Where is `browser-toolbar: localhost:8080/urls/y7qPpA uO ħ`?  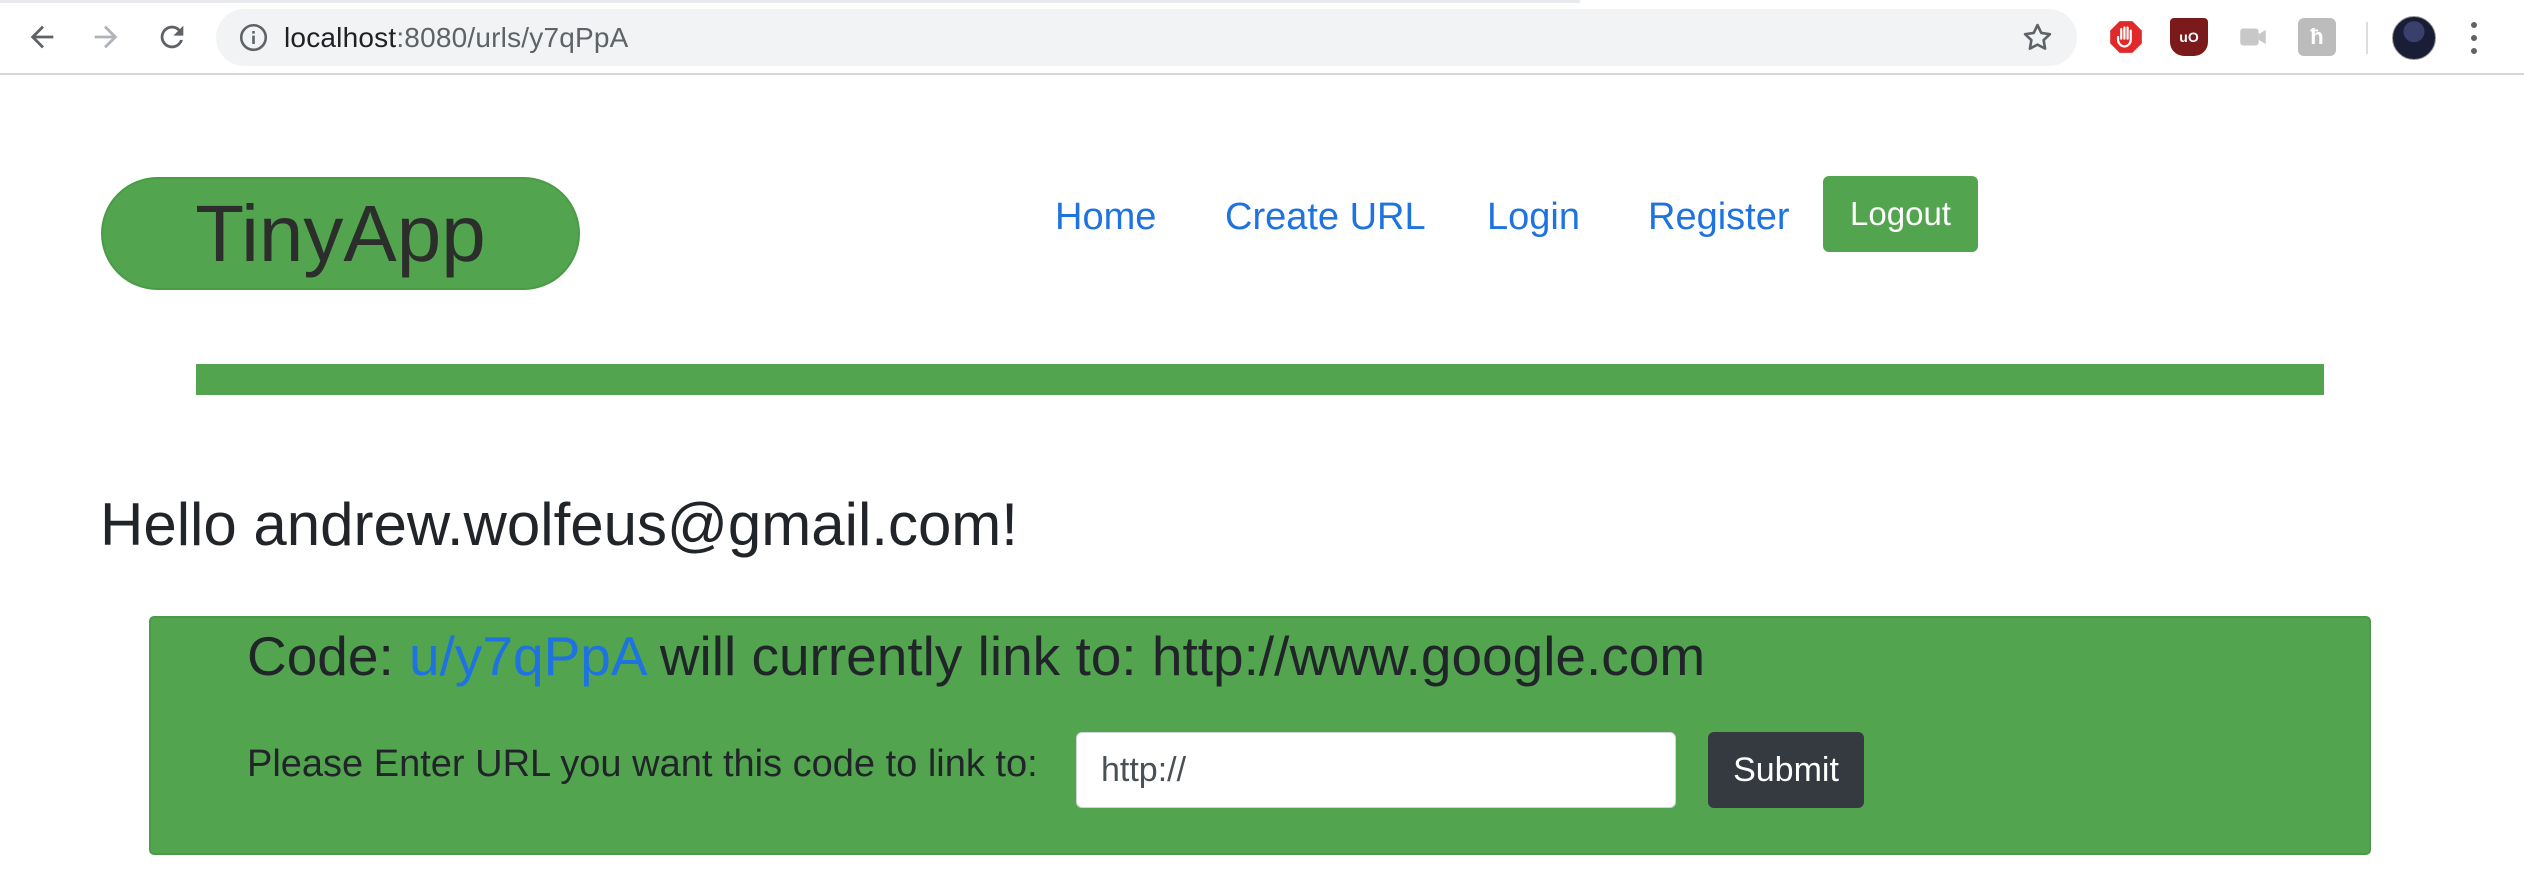 browser-toolbar: localhost:8080/urls/y7qPpA uO ħ is located at coordinates (1262, 37).